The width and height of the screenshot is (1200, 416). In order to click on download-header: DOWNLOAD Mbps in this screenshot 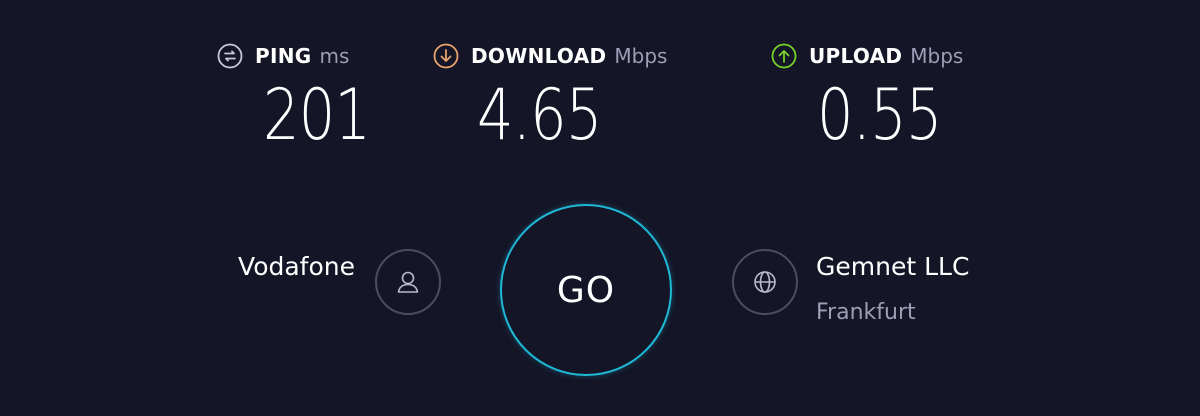, I will do `click(550, 56)`.